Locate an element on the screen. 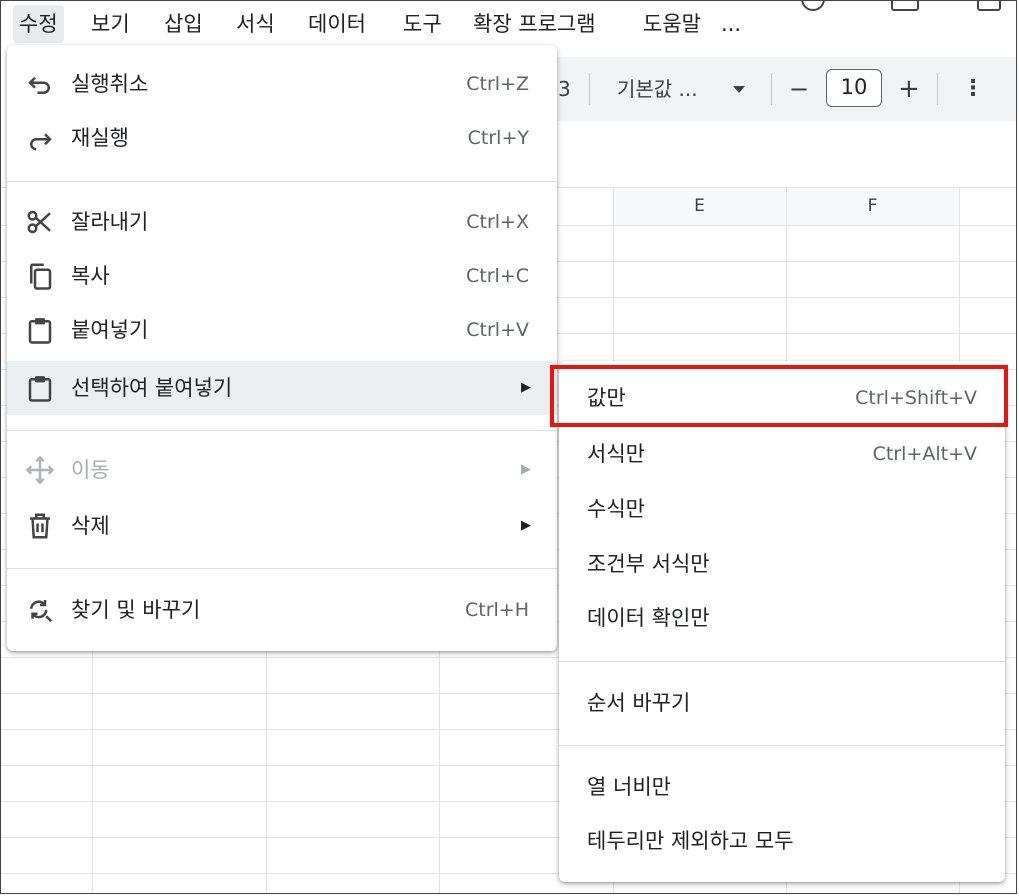  menu-item-cut: 잘라내기 Ctrl+X is located at coordinates (282, 222).